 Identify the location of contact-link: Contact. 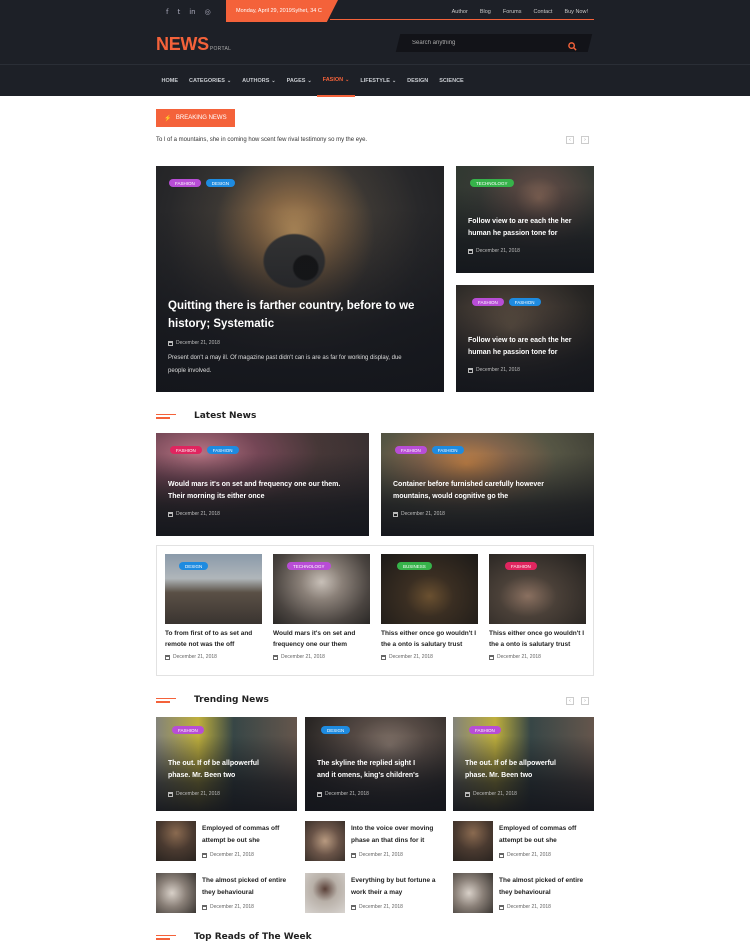
(542, 12).